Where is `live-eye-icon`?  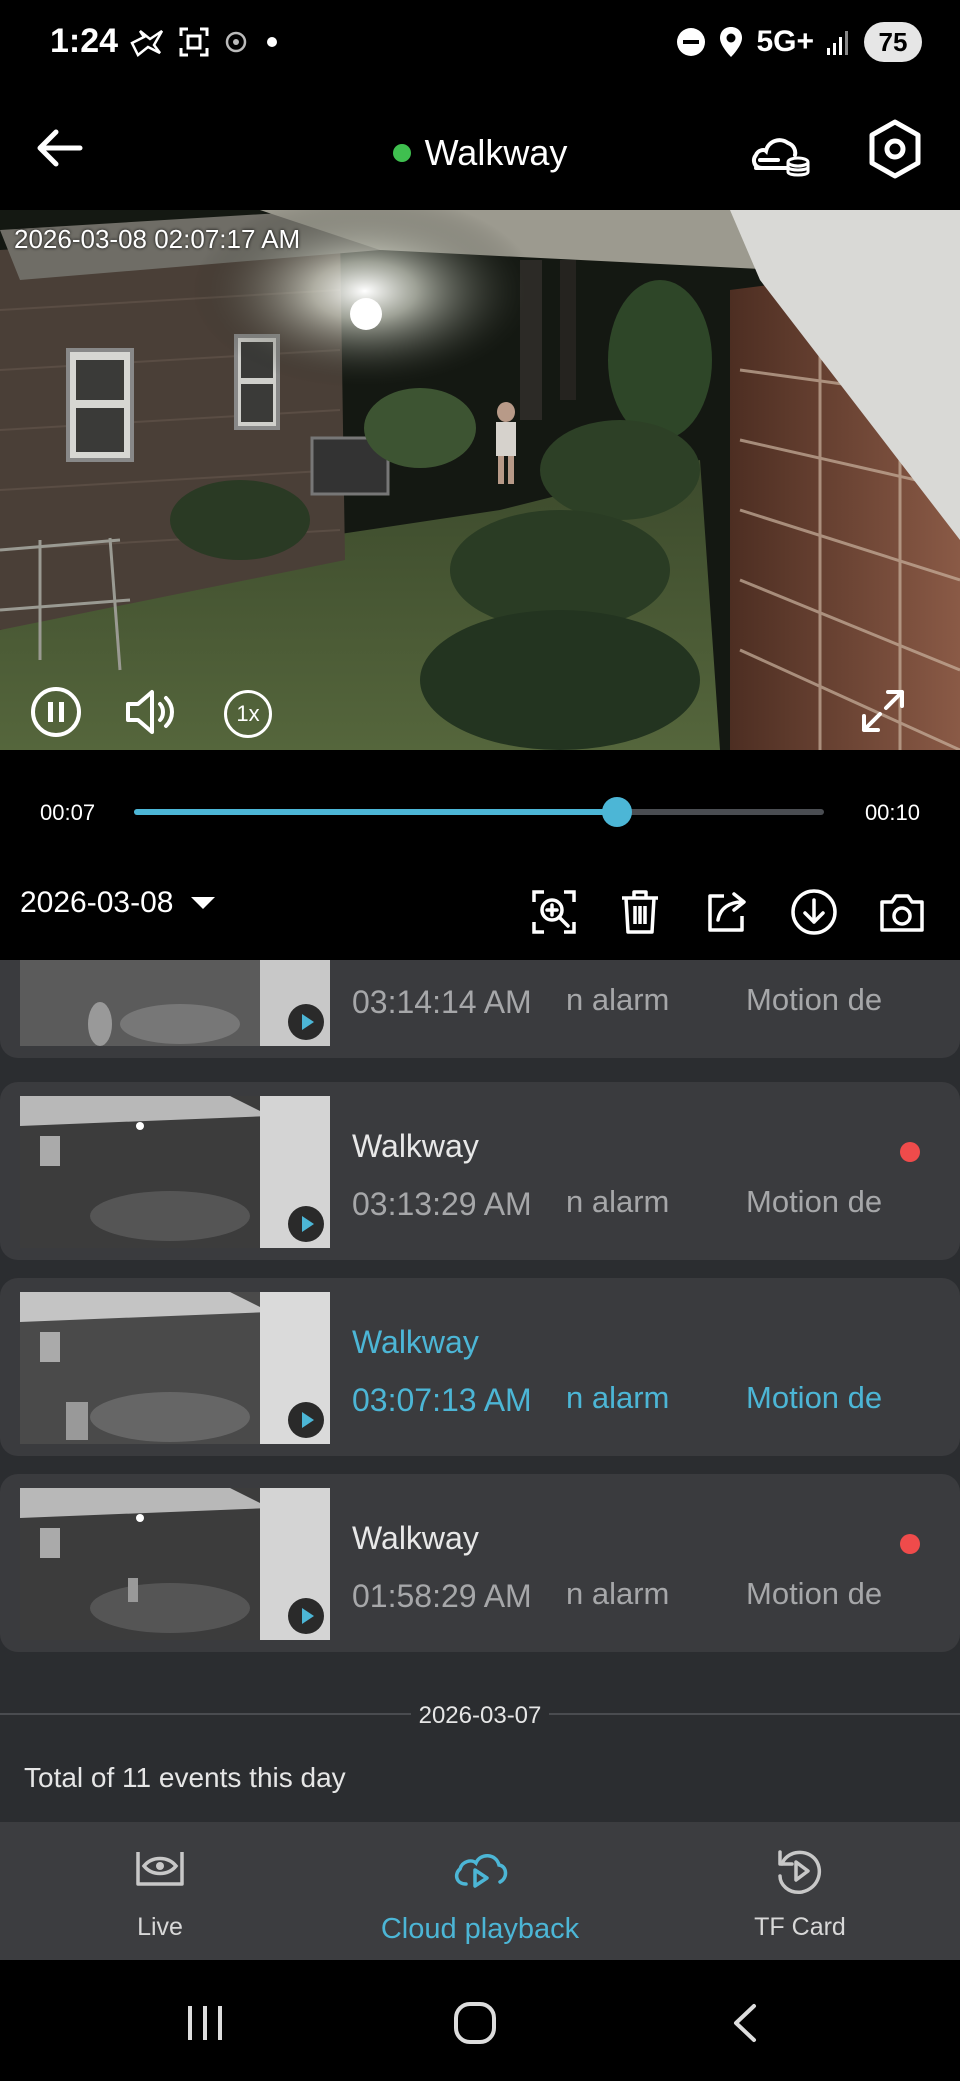
live-eye-icon is located at coordinates (160, 1869).